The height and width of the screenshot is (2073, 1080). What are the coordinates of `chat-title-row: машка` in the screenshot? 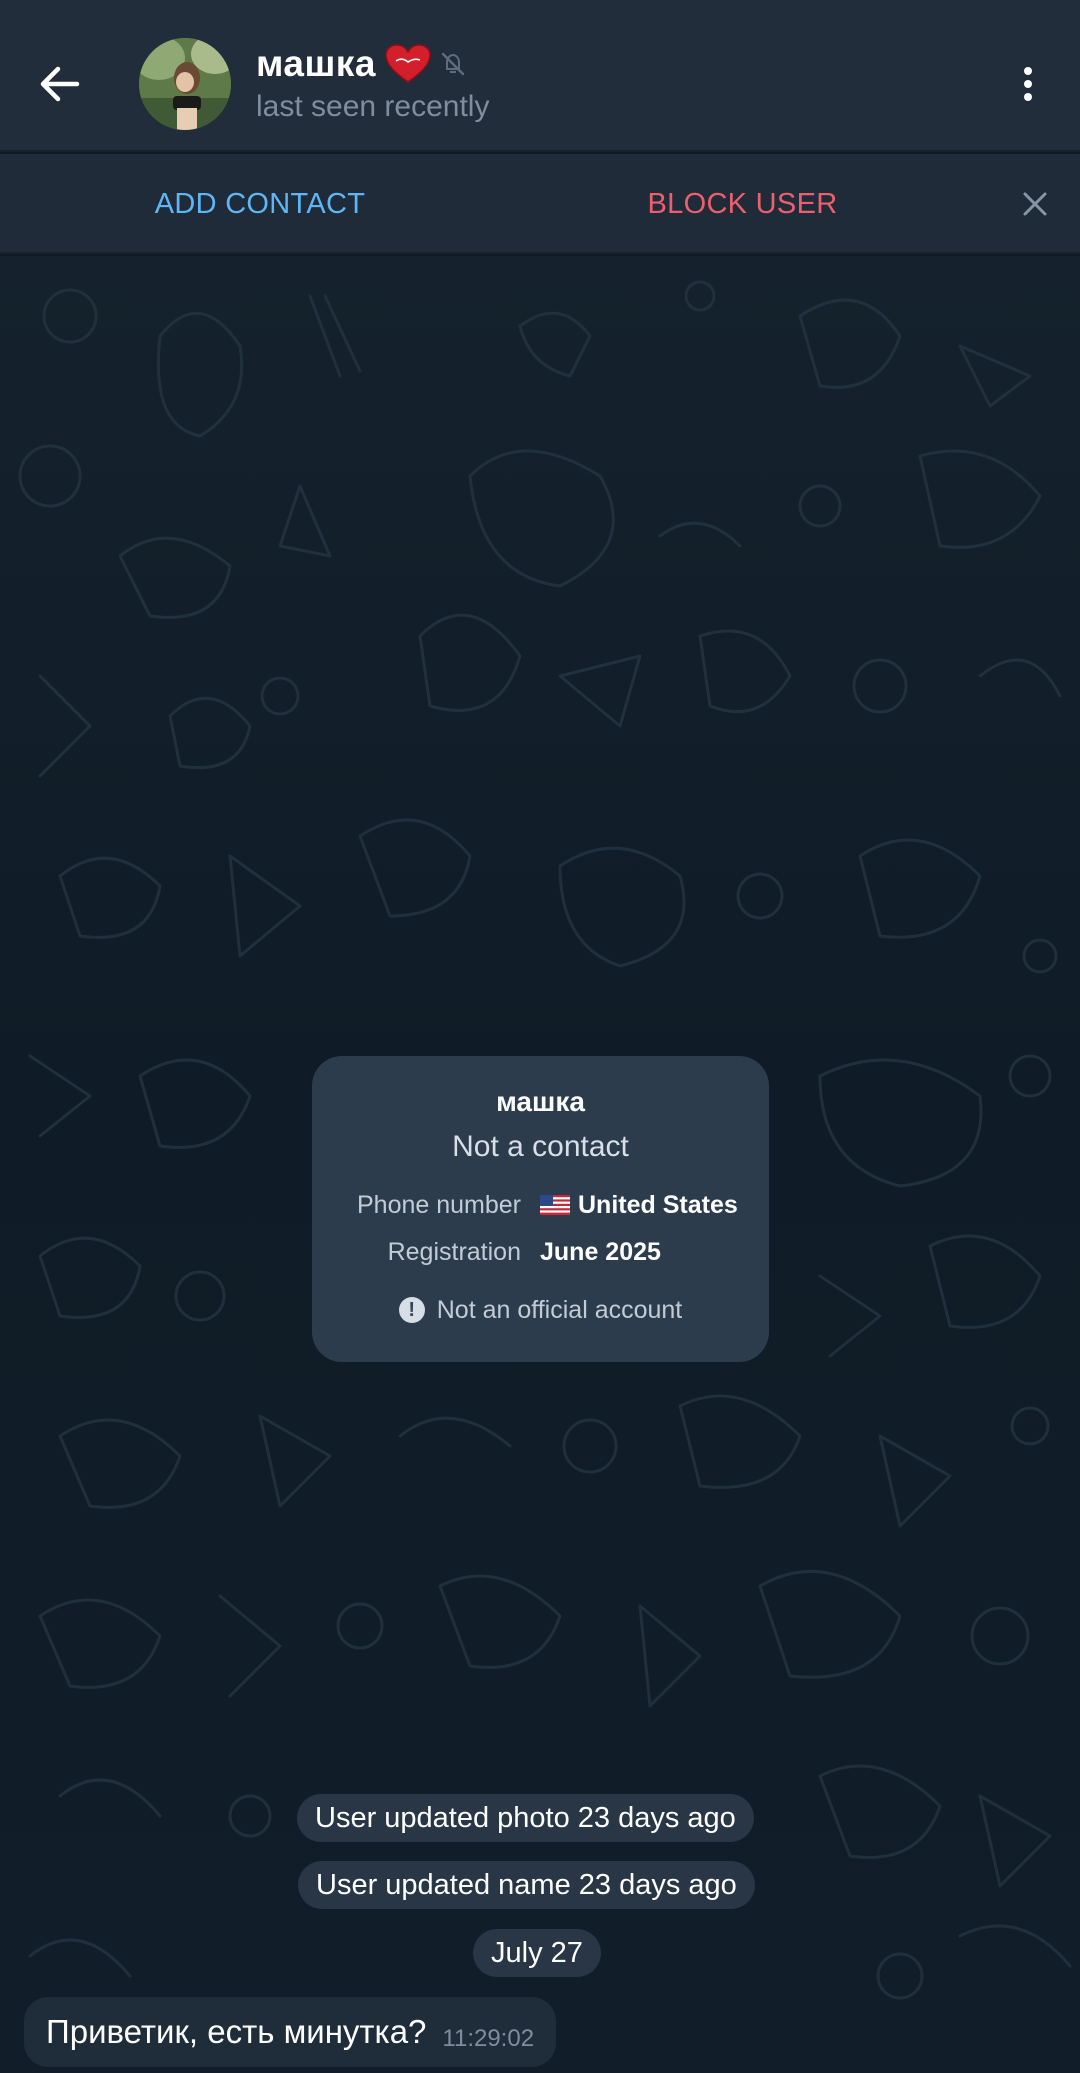 It's located at (361, 64).